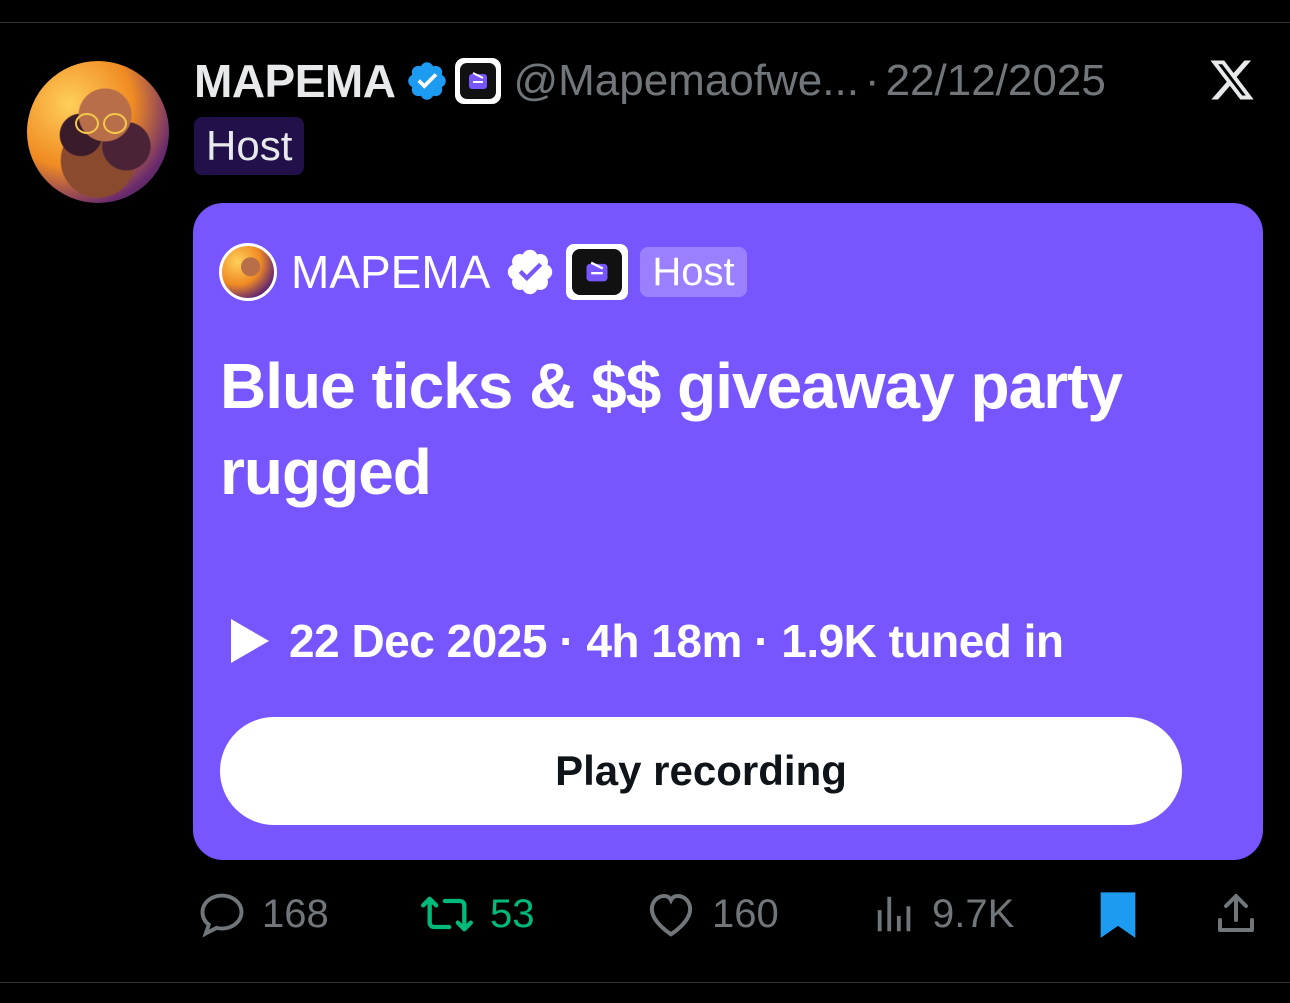 The height and width of the screenshot is (1003, 1290). I want to click on bookmark-icon, so click(1118, 915).